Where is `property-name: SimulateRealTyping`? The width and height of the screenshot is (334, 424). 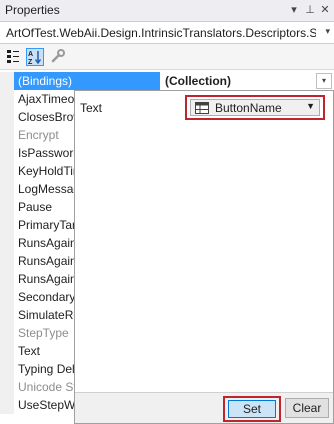 property-name: SimulateRealTyping is located at coordinates (46, 315).